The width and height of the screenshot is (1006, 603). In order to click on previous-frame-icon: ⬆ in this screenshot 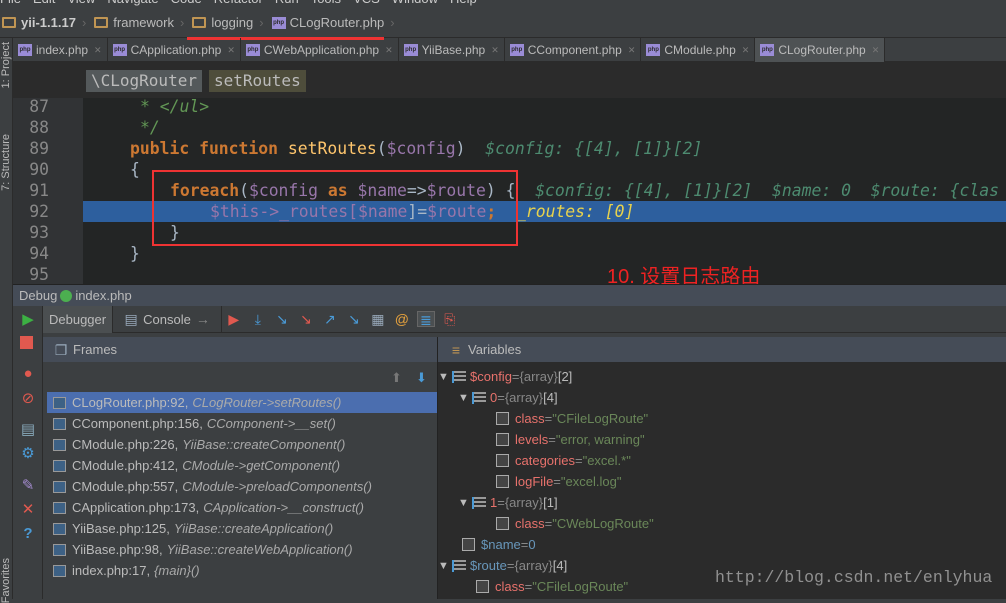, I will do `click(396, 378)`.